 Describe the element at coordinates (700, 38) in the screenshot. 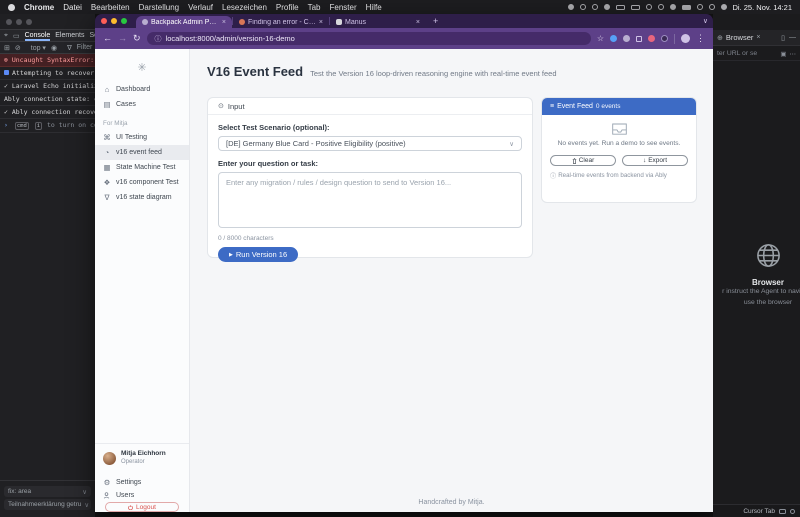

I see `chrome-menu-icon: ⋮` at that location.